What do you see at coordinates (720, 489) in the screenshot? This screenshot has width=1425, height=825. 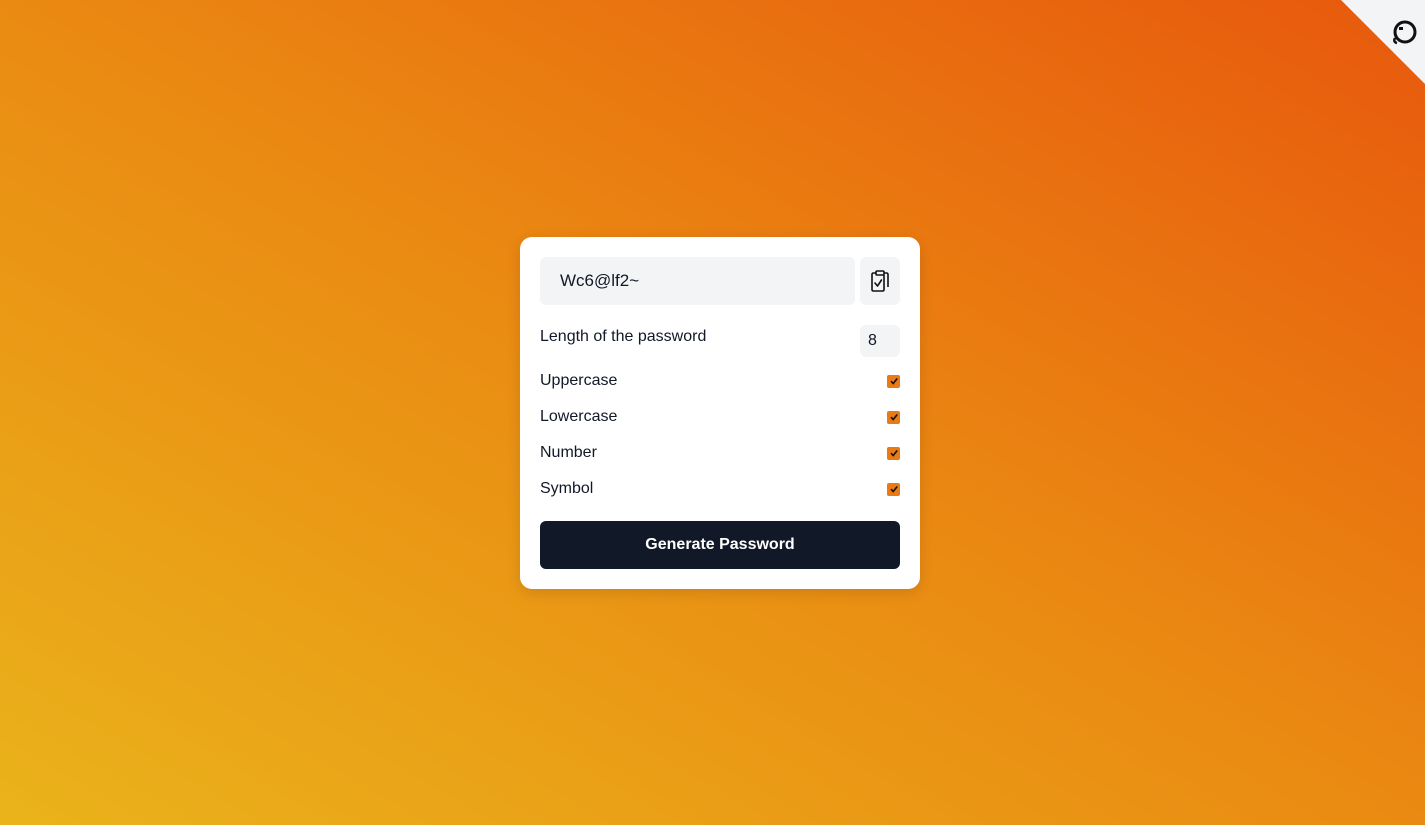 I see `option-symbol-row: Symbol` at bounding box center [720, 489].